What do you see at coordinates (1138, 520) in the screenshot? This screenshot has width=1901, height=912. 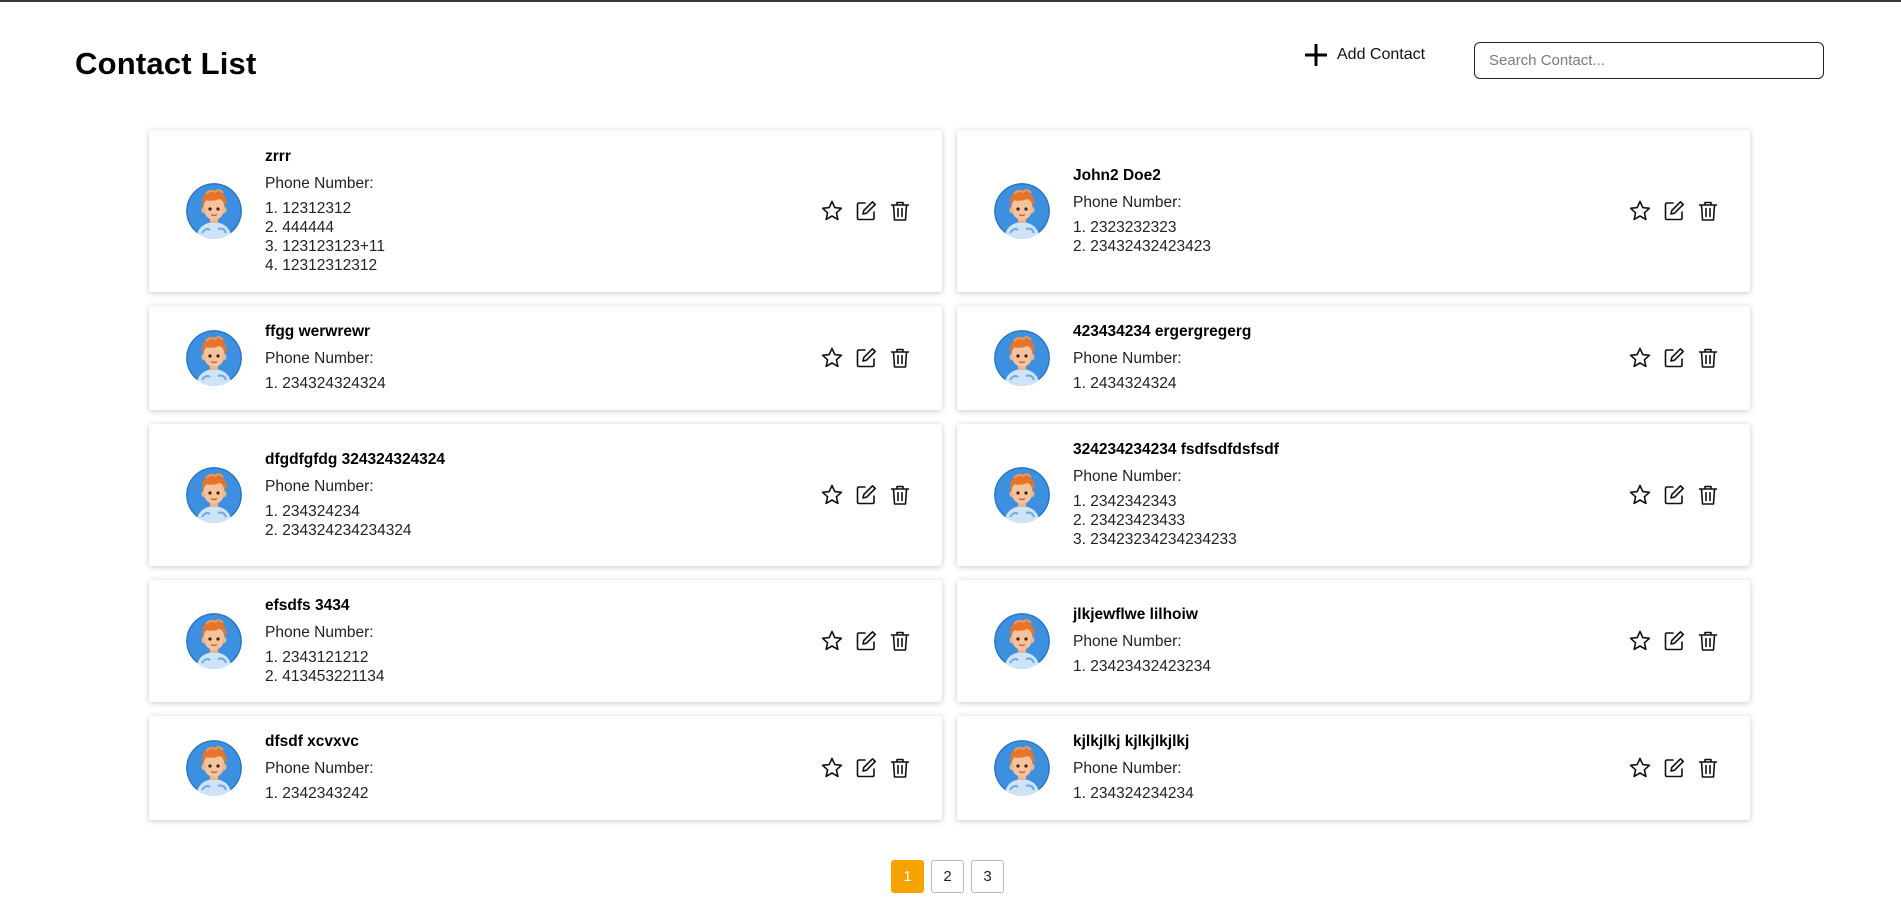 I see `phone-number: 23423423433` at bounding box center [1138, 520].